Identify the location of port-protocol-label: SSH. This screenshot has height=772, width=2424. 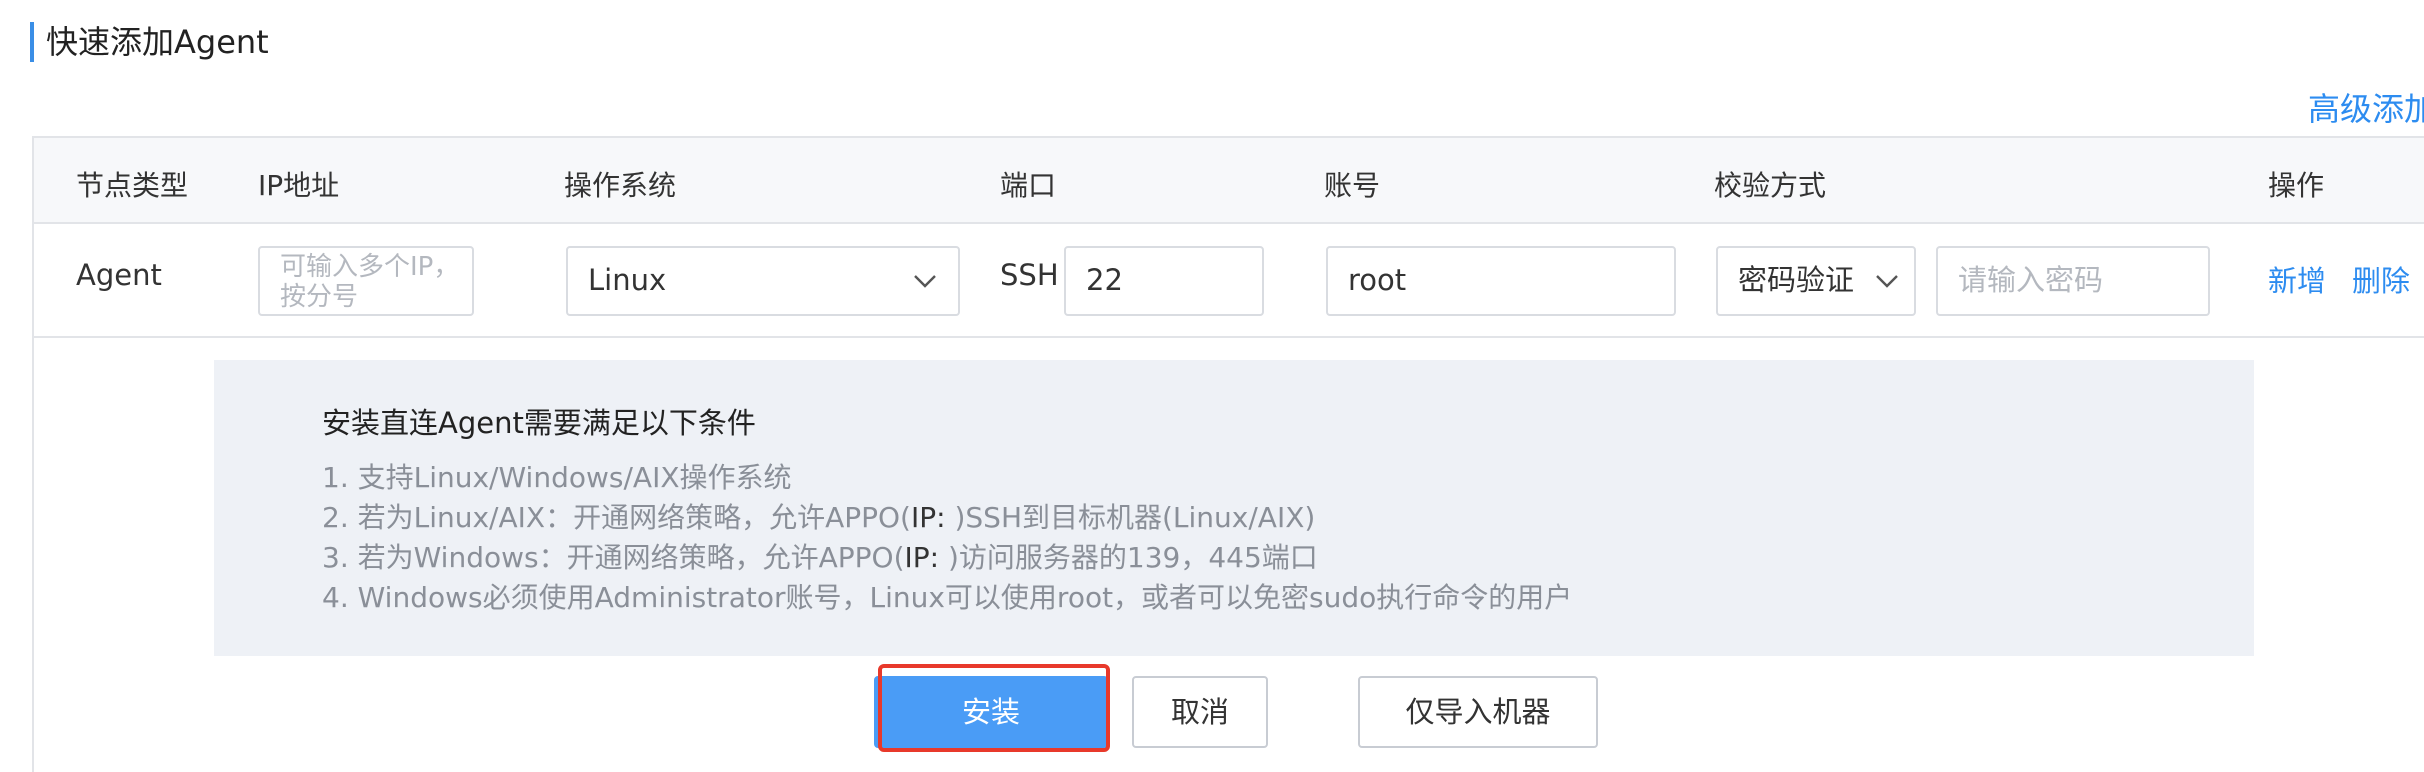
(1029, 275).